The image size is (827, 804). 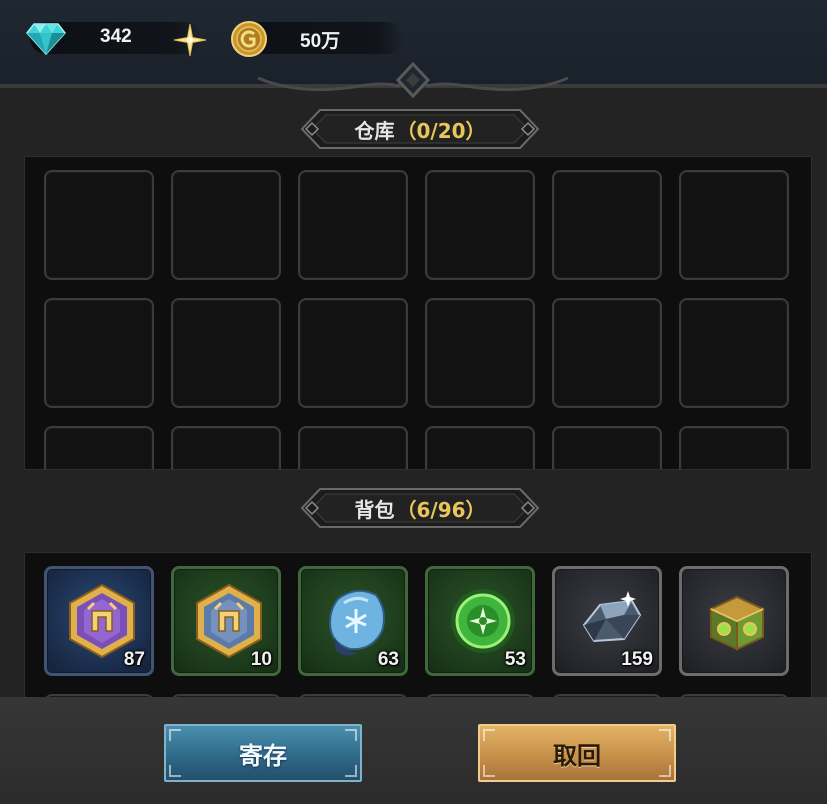 I want to click on bag-slot-blue-helmet-emblem: 10, so click(x=226, y=621).